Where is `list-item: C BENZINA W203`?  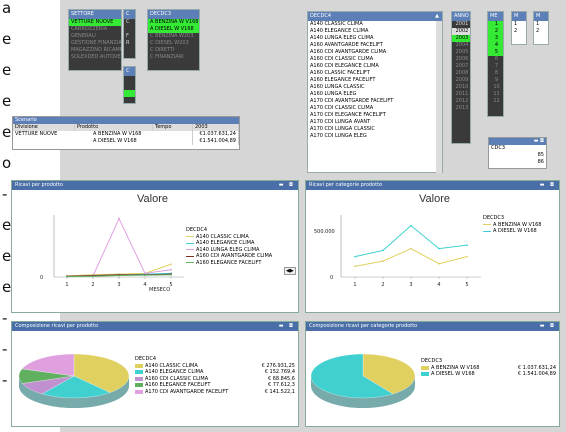 list-item: C BENZINA W203 is located at coordinates (173, 36).